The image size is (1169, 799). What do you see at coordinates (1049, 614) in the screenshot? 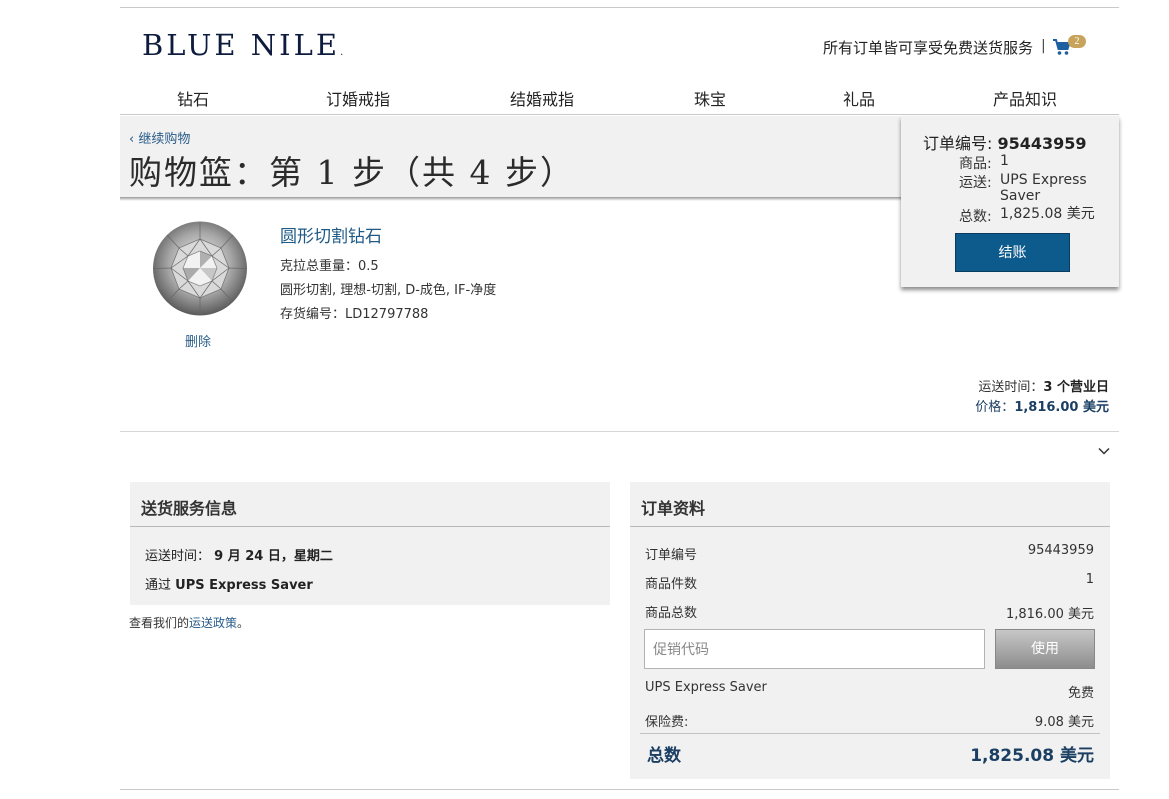
I see `od-subtotal-value: 1,816.00 美元` at bounding box center [1049, 614].